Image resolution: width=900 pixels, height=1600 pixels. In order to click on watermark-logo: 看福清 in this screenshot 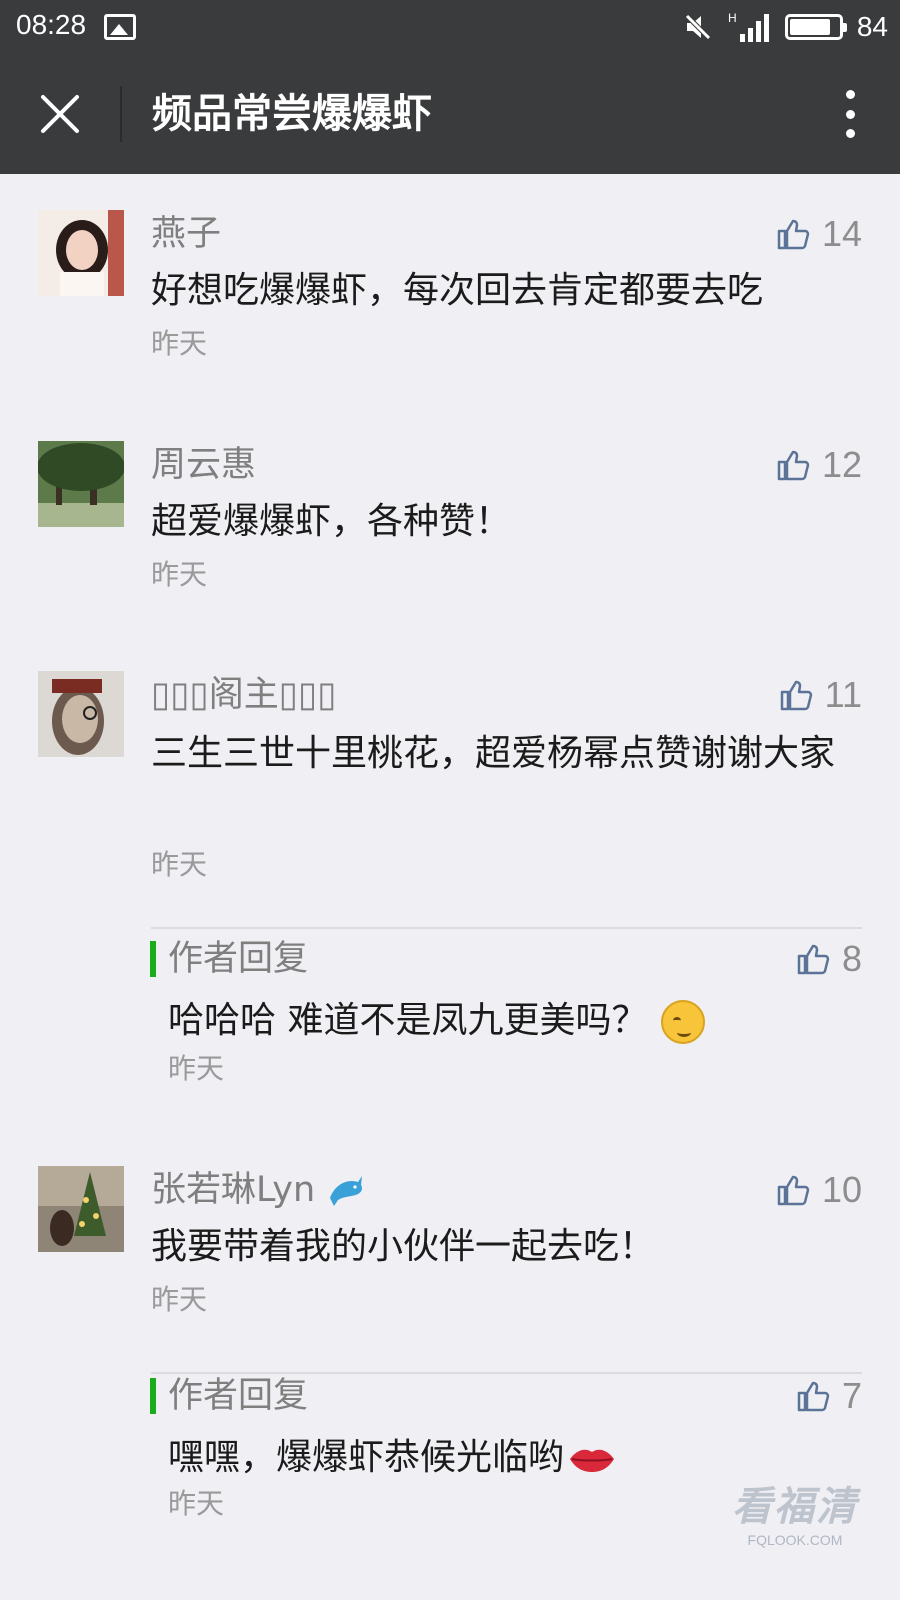, I will do `click(795, 1507)`.